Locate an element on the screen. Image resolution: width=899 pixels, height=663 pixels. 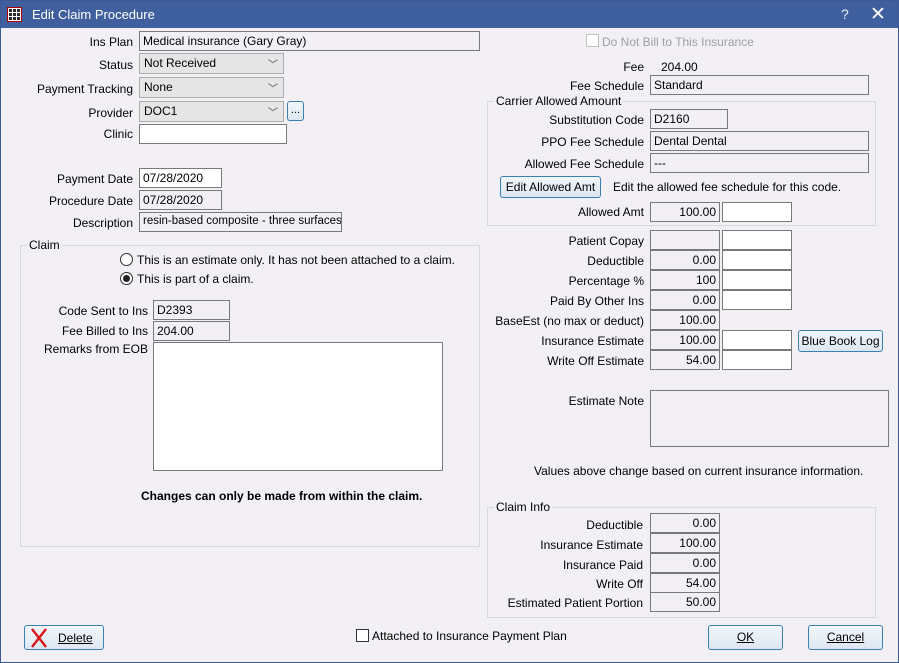
blue-book-log-button: Blue Book Log is located at coordinates (840, 341).